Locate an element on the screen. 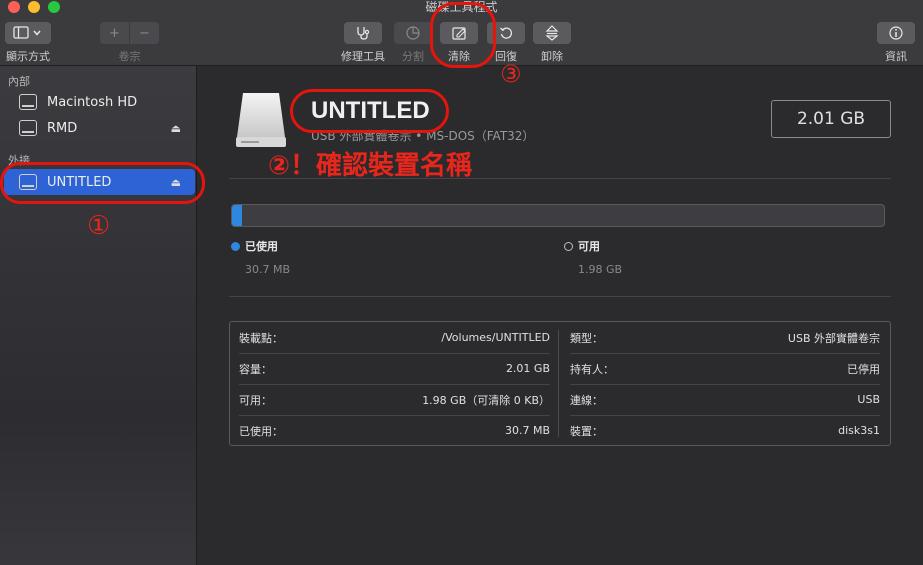 This screenshot has width=923, height=565. info-row-owners: 持有人： 已停用 is located at coordinates (725, 368).